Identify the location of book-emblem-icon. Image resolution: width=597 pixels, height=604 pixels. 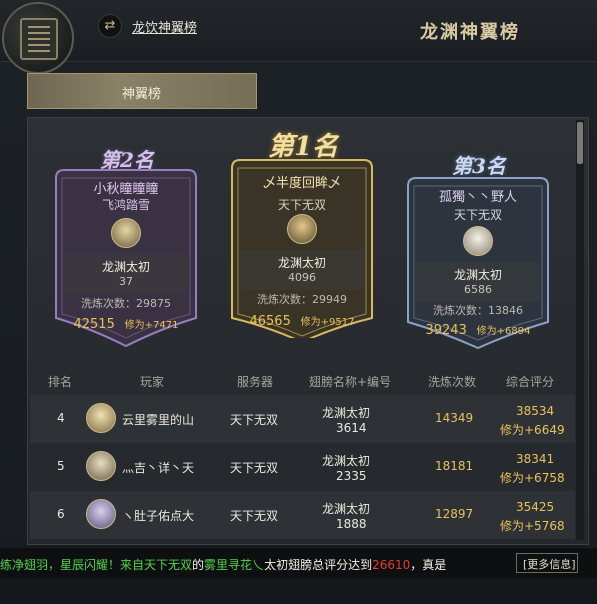
(38, 38).